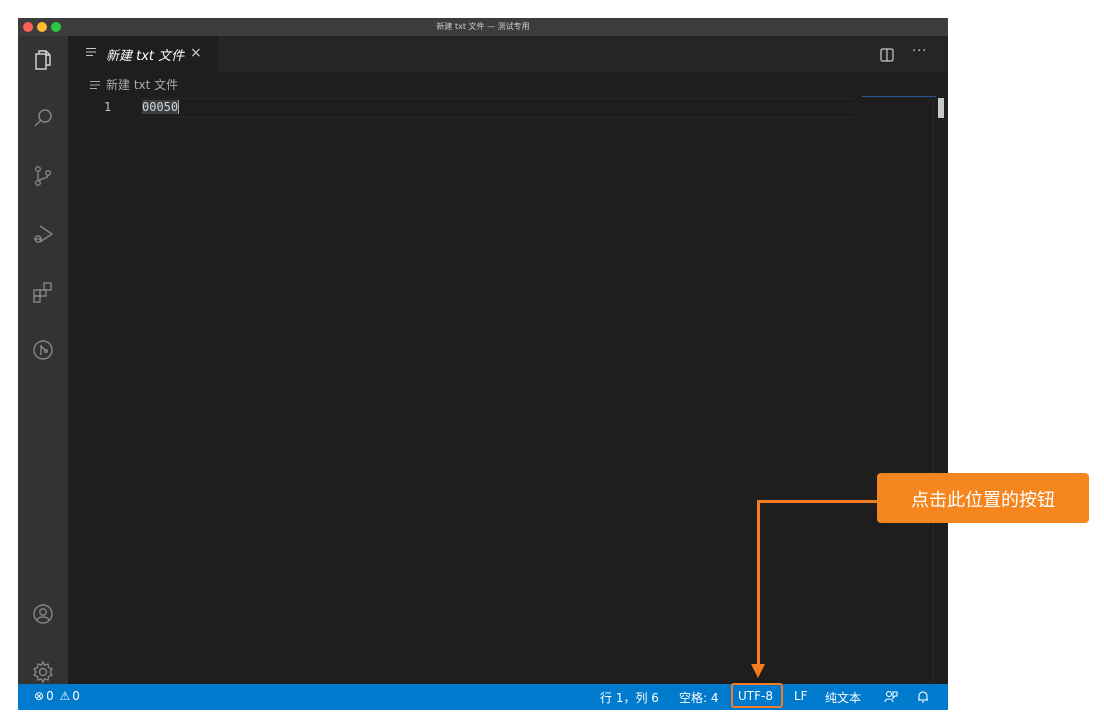  Describe the element at coordinates (43, 350) in the screenshot. I see `gitlens-icon` at that location.